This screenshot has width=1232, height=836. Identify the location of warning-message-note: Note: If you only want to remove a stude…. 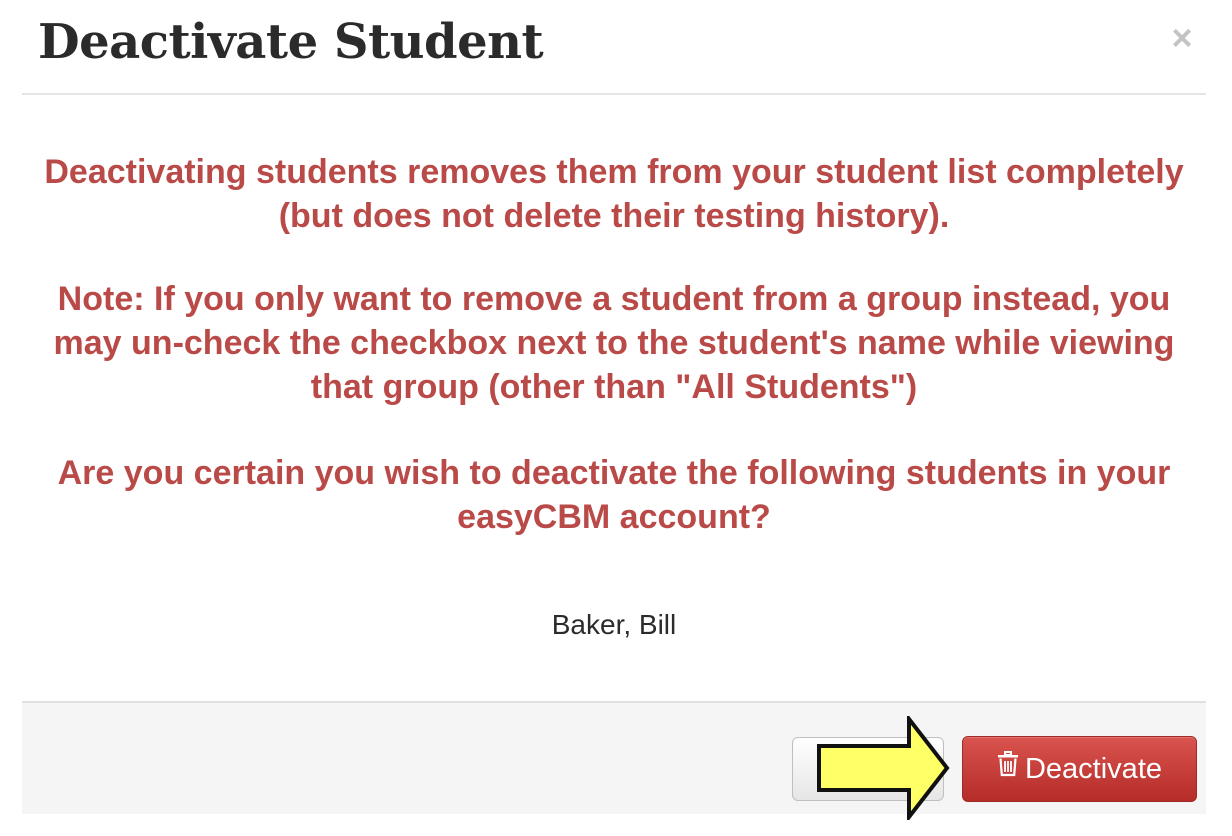
(614, 343).